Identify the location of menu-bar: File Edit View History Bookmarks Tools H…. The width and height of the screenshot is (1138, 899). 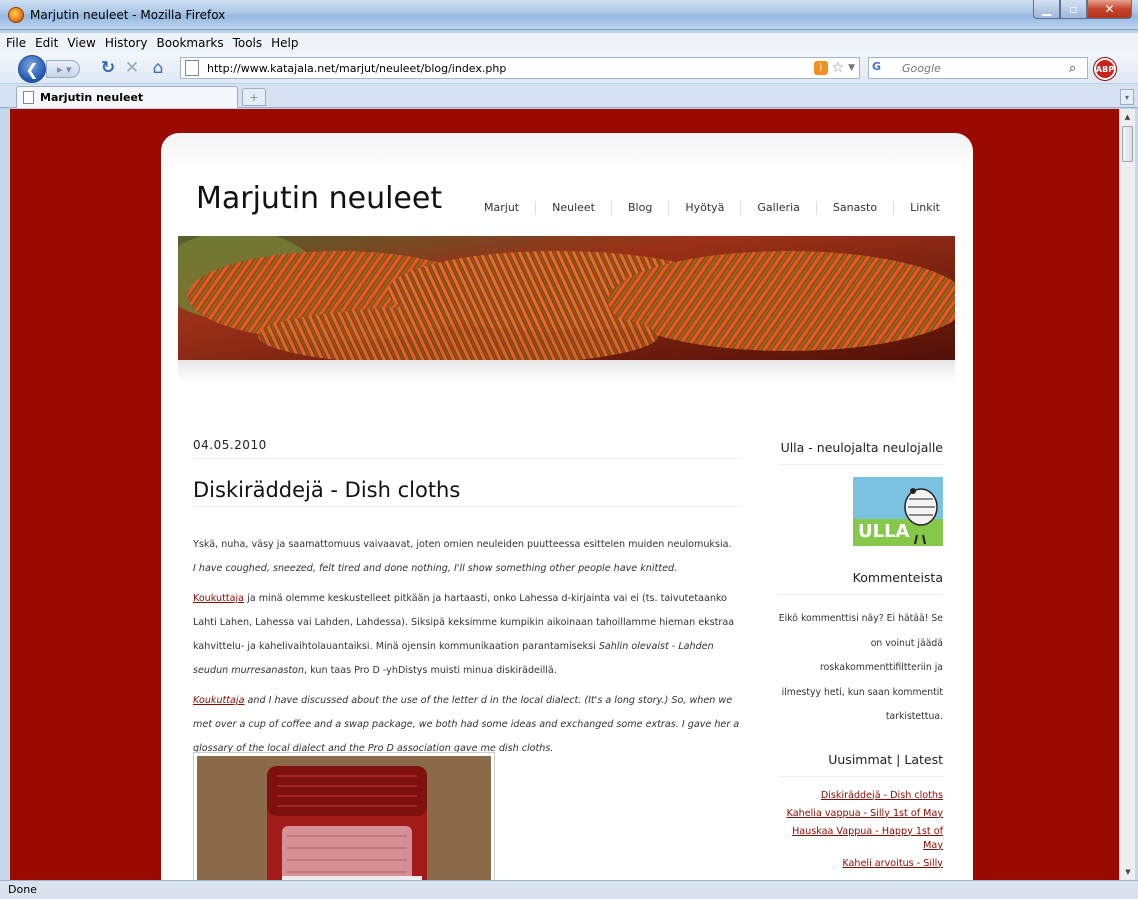
(569, 43).